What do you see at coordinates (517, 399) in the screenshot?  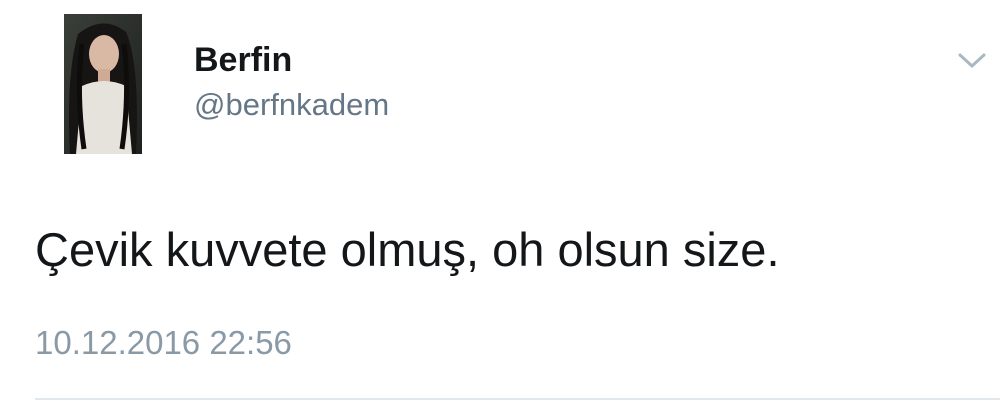 I see `divider` at bounding box center [517, 399].